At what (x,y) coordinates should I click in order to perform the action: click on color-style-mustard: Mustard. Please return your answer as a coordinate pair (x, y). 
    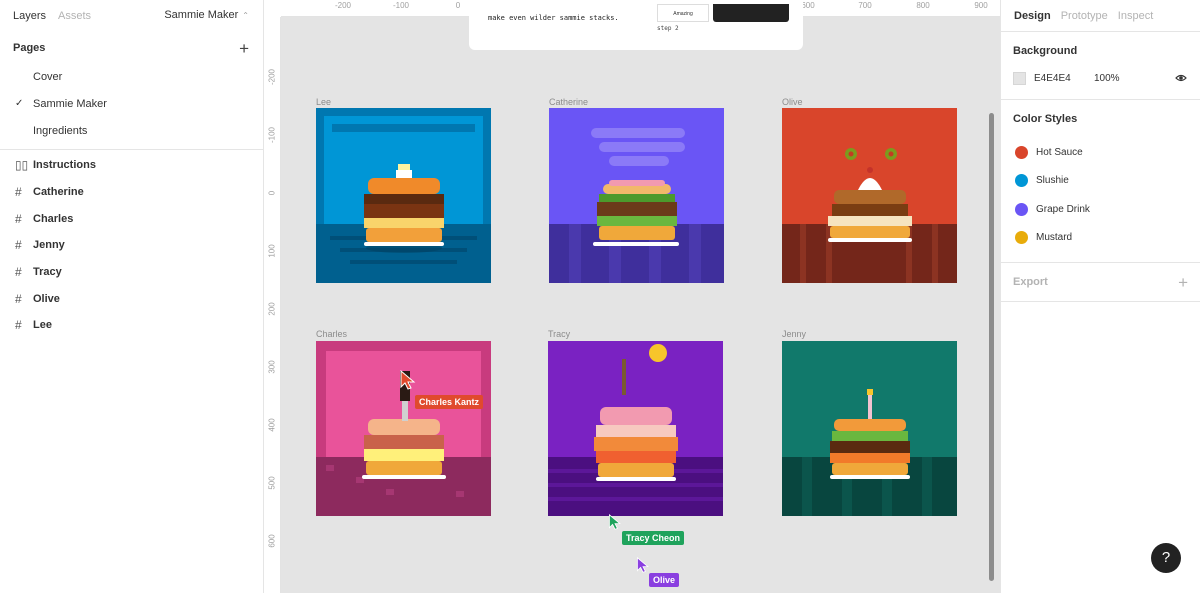
    Looking at the image, I should click on (1100, 238).